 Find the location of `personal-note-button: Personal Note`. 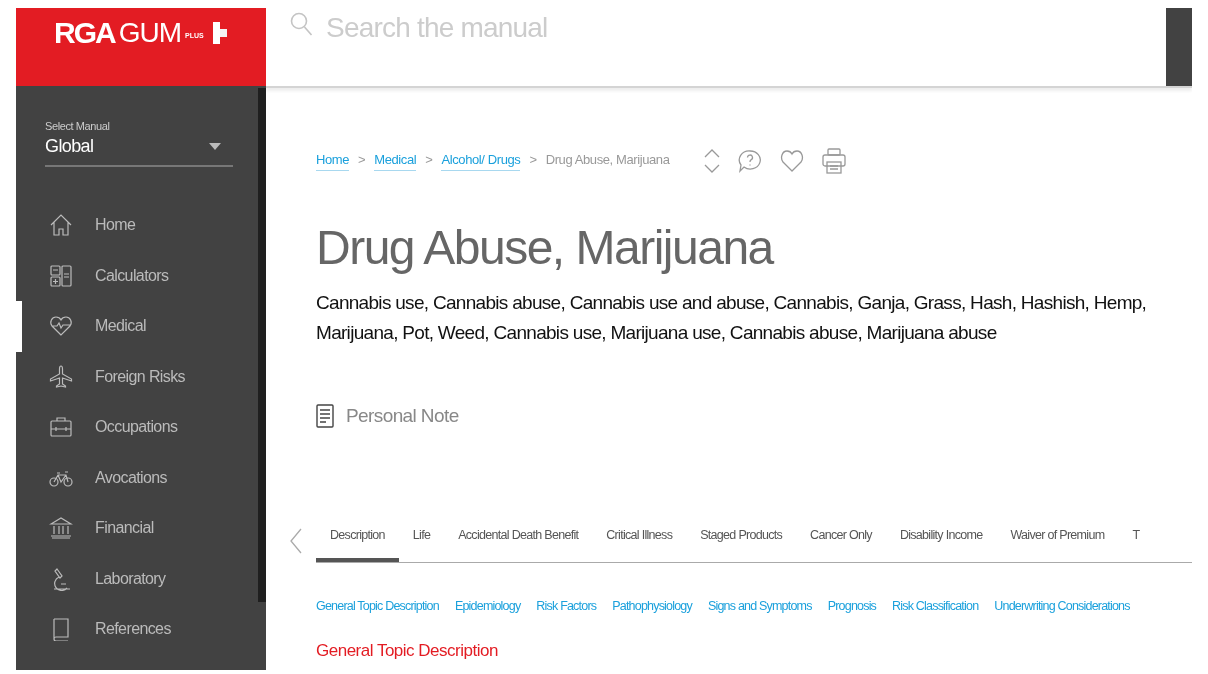

personal-note-button: Personal Note is located at coordinates (387, 416).